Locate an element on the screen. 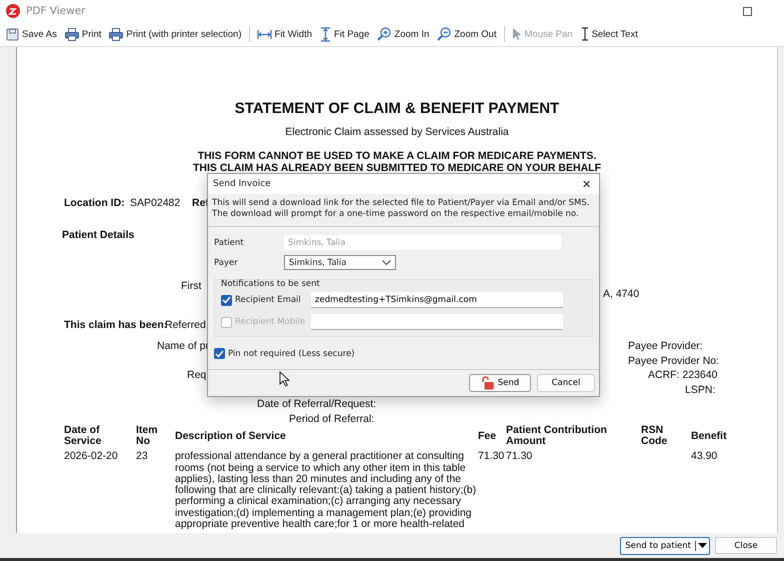 The width and height of the screenshot is (784, 561). send-button: Send is located at coordinates (500, 383).